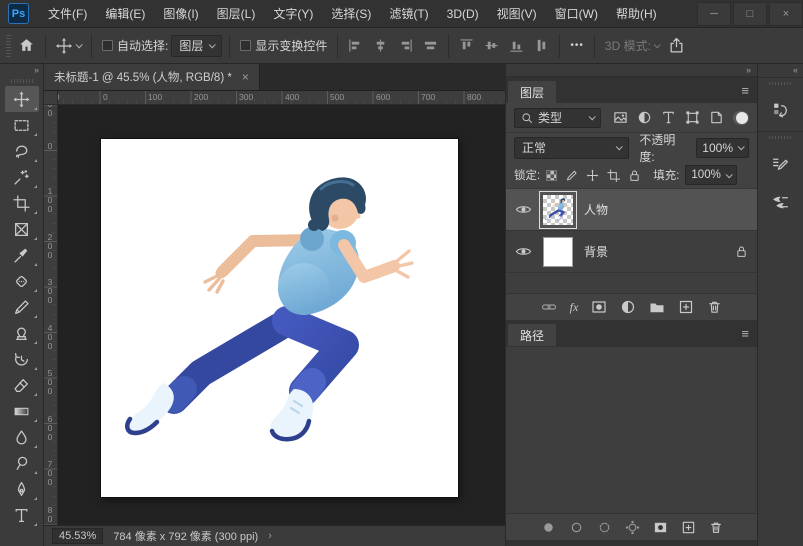 The height and width of the screenshot is (546, 803). Describe the element at coordinates (604, 527) in the screenshot. I see `path-as-selection-icon` at that location.